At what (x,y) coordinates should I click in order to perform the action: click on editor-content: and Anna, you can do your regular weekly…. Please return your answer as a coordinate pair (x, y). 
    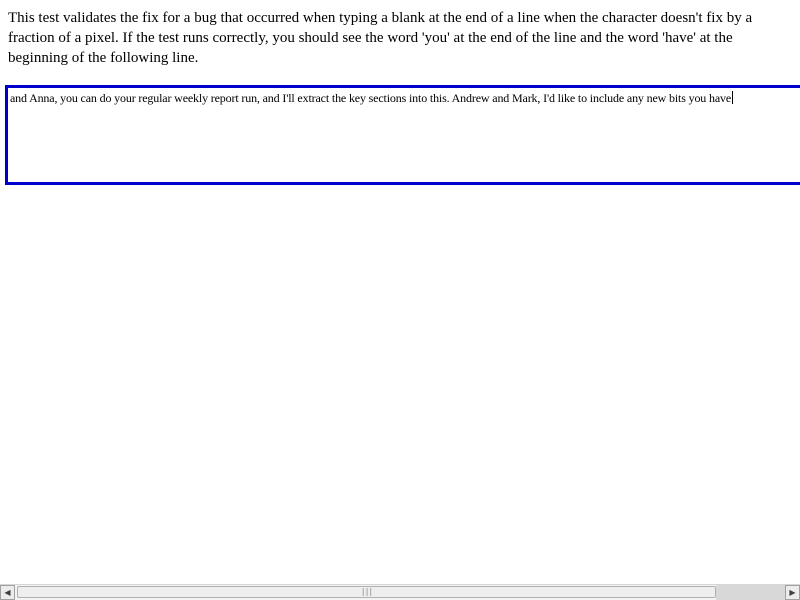
    Looking at the image, I should click on (372, 98).